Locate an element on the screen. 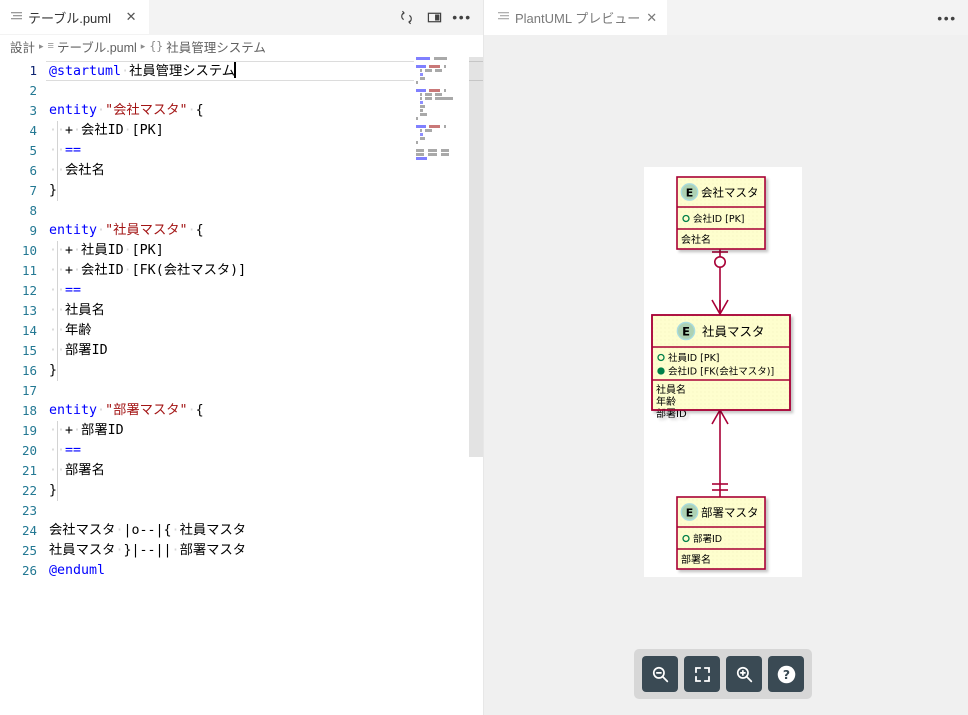 This screenshot has width=968, height=715. code-token: entity is located at coordinates (73, 230).